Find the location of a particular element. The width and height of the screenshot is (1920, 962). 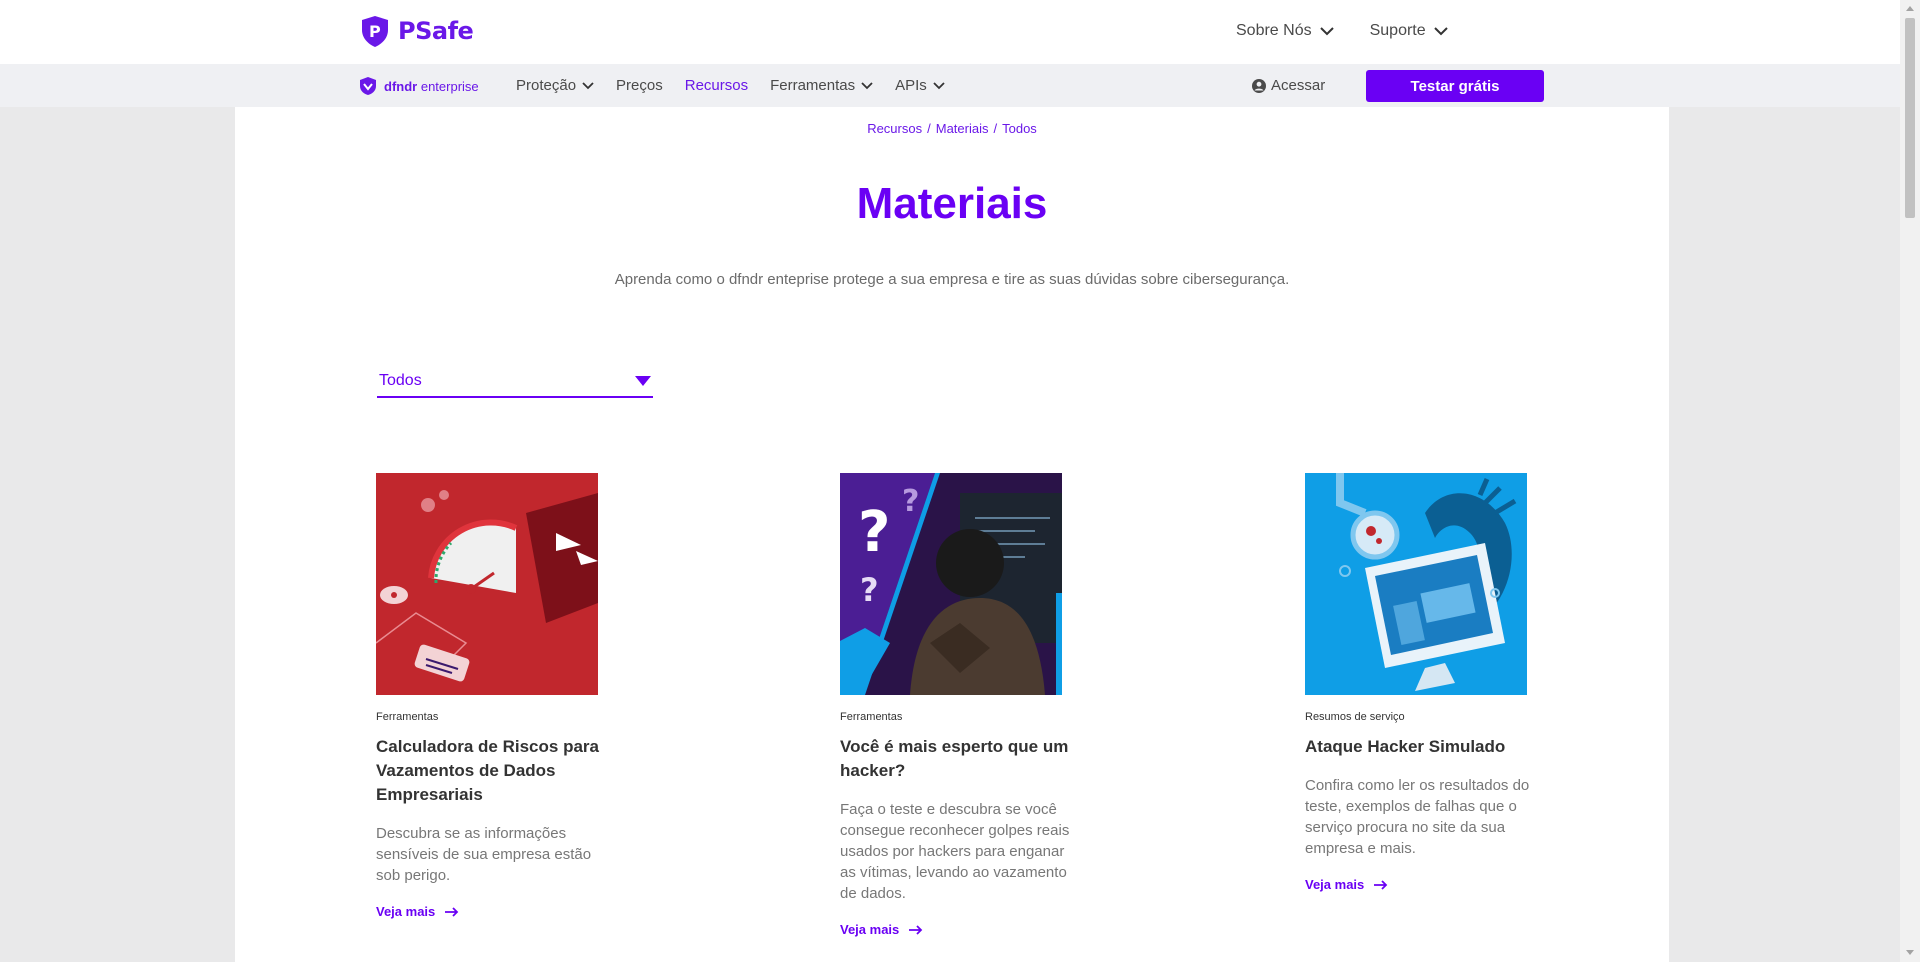

subnav-recursos: Recursos is located at coordinates (716, 85).